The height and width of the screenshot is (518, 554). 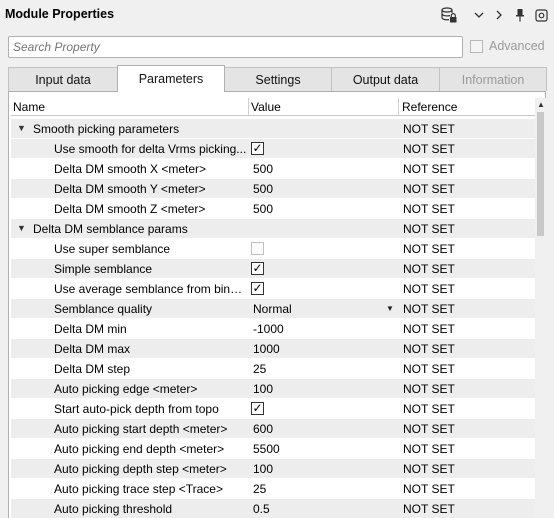 I want to click on tab-settings: Settings, so click(x=278, y=79).